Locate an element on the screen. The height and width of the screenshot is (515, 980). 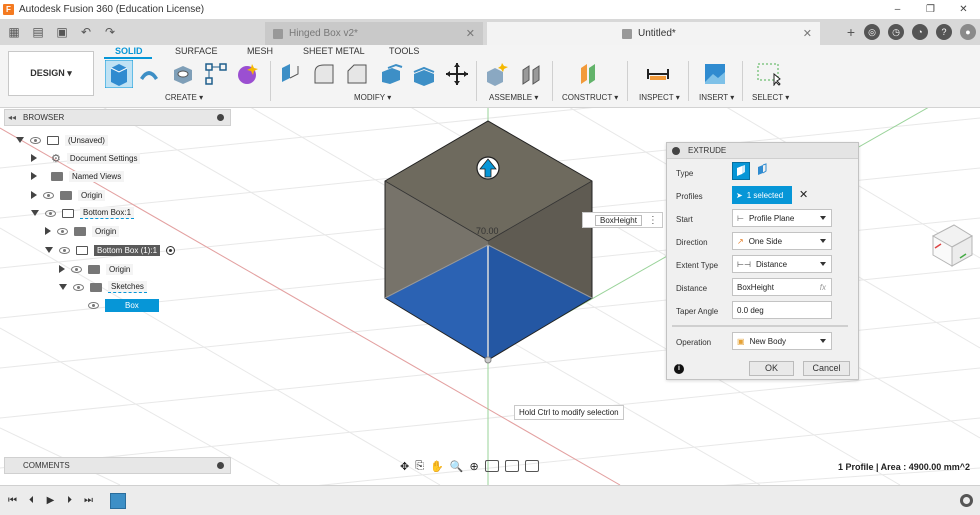
select-group-label: SELECT ▾ is located at coordinates (770, 97).